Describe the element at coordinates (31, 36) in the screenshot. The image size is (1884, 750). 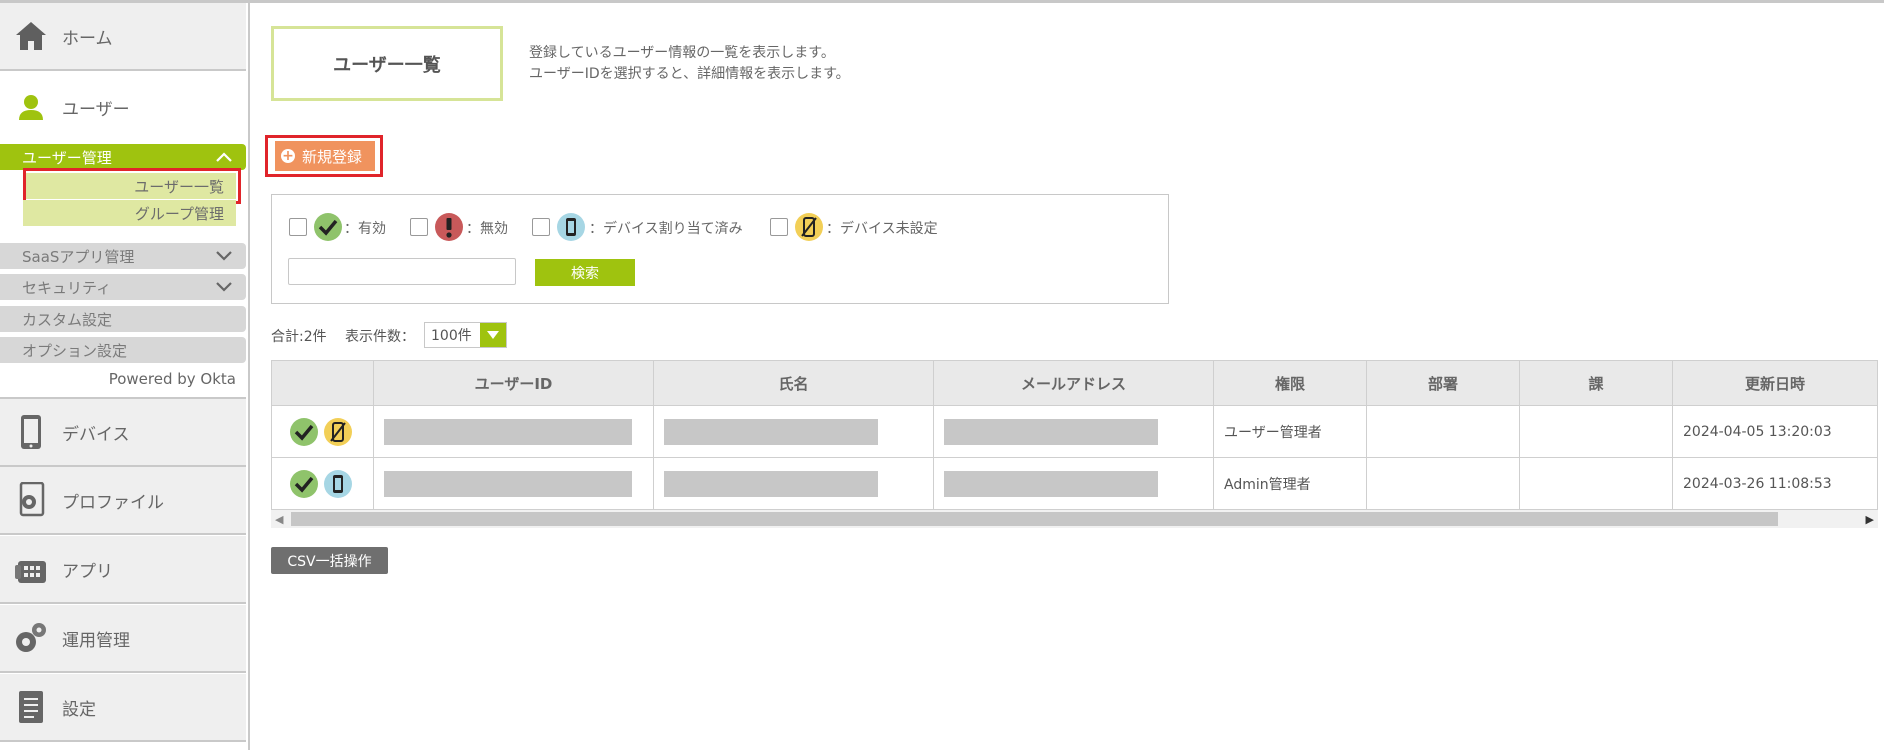
I see `home-icon` at that location.